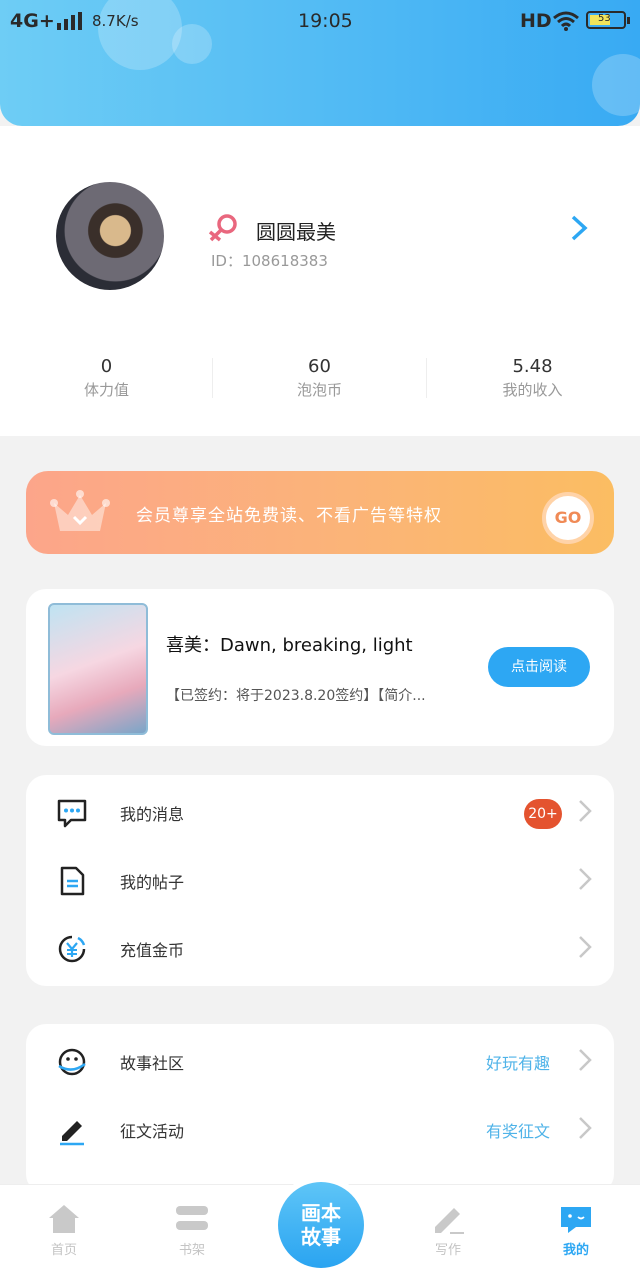  Describe the element at coordinates (320, 1130) in the screenshot. I see `menu-item-writing-contest: 征文活动 有奖征文` at that location.